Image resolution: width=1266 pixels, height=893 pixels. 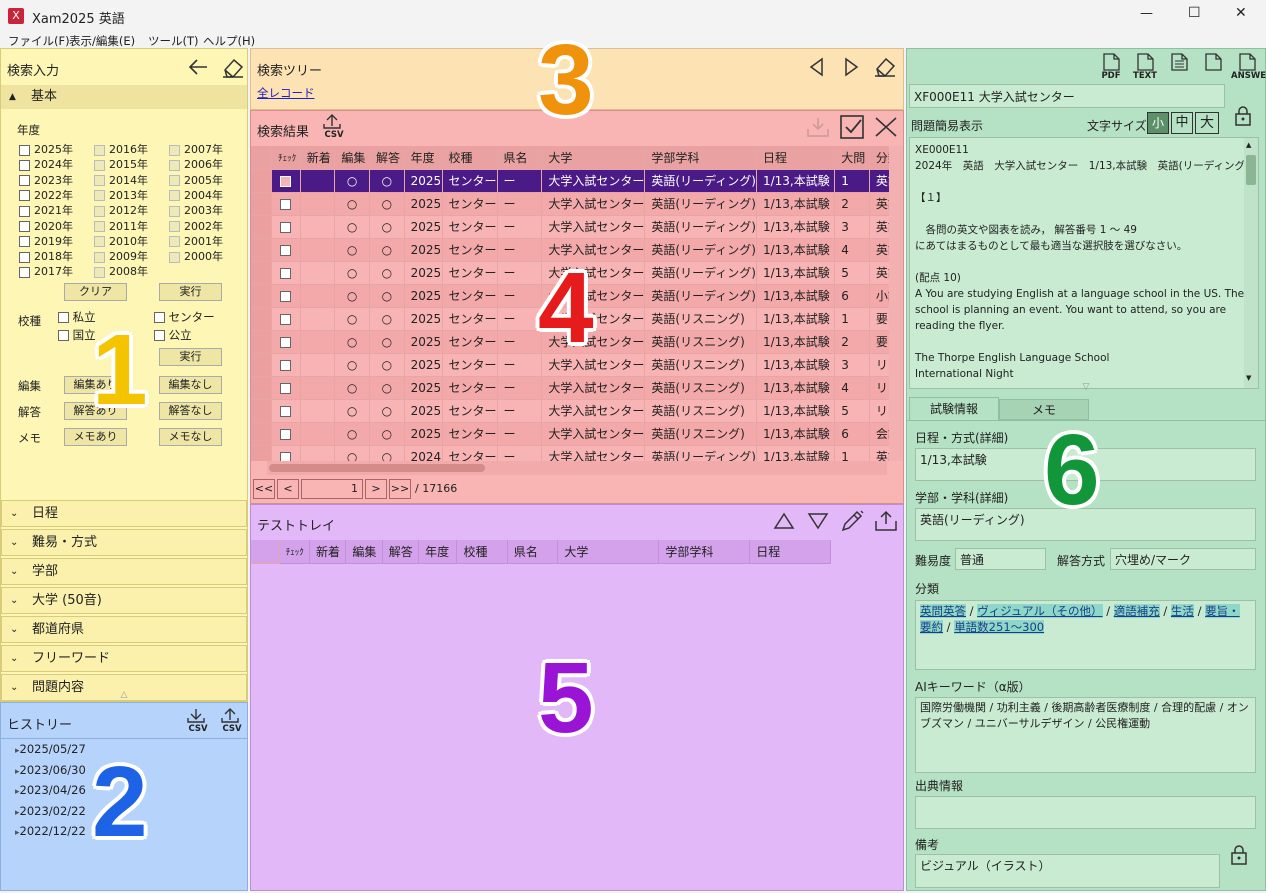 What do you see at coordinates (1194, 13) in the screenshot?
I see `maximize-button: ☐` at bounding box center [1194, 13].